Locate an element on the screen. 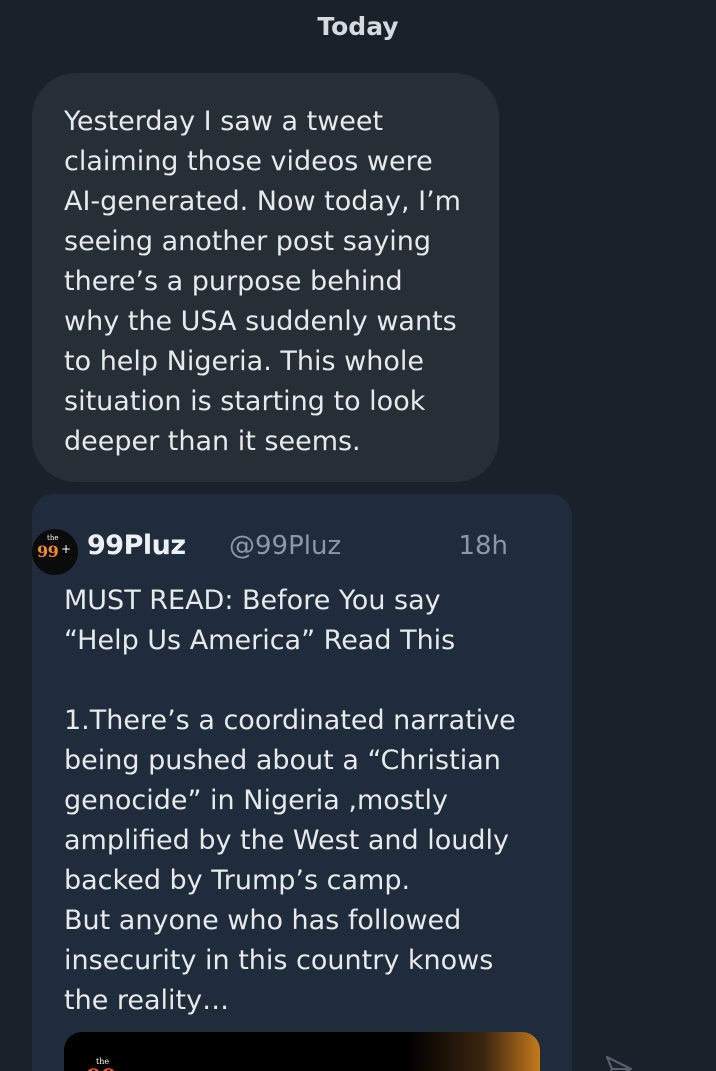 The height and width of the screenshot is (1071, 716). tweet-header: the 99 + 99Pluz @99Pluz 18h is located at coordinates (270, 550).